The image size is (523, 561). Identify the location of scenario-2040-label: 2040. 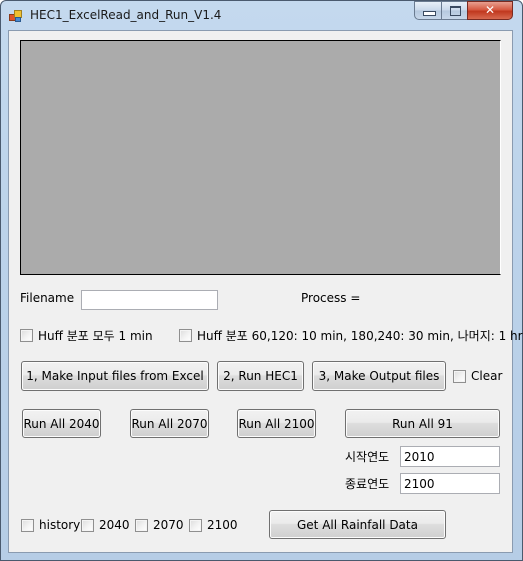
(114, 525).